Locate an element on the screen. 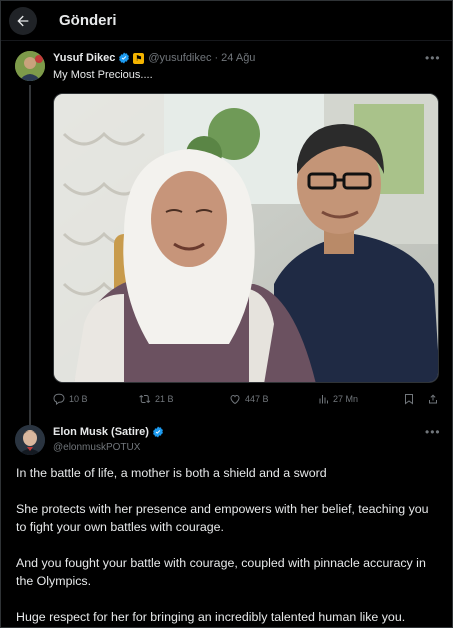 The width and height of the screenshot is (453, 628). author-handle: @yusufdikec is located at coordinates (179, 58).